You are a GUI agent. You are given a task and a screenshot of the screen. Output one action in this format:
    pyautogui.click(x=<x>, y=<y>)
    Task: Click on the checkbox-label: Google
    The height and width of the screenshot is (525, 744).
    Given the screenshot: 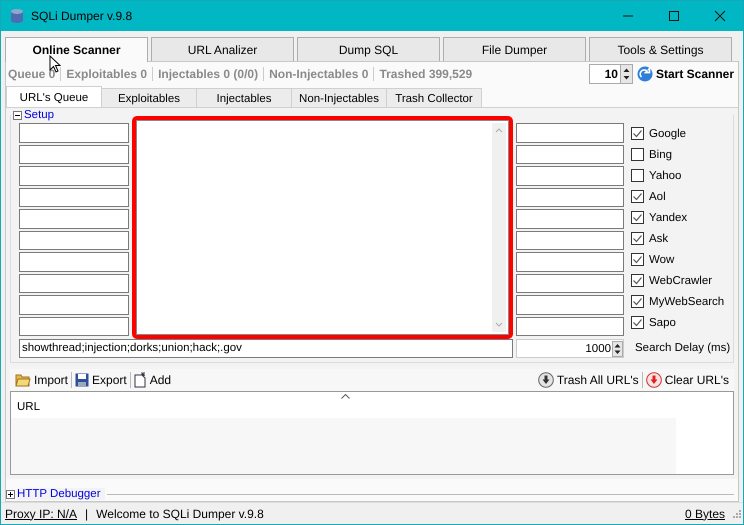 What is the action you would take?
    pyautogui.click(x=667, y=134)
    